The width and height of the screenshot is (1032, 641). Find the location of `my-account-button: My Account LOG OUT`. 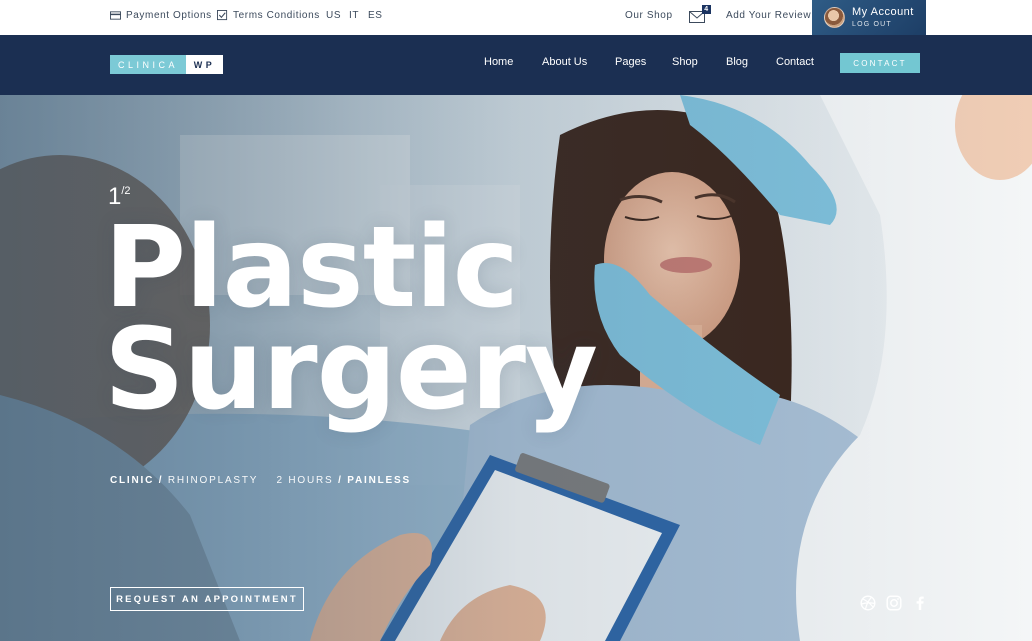

my-account-button: My Account LOG OUT is located at coordinates (869, 17).